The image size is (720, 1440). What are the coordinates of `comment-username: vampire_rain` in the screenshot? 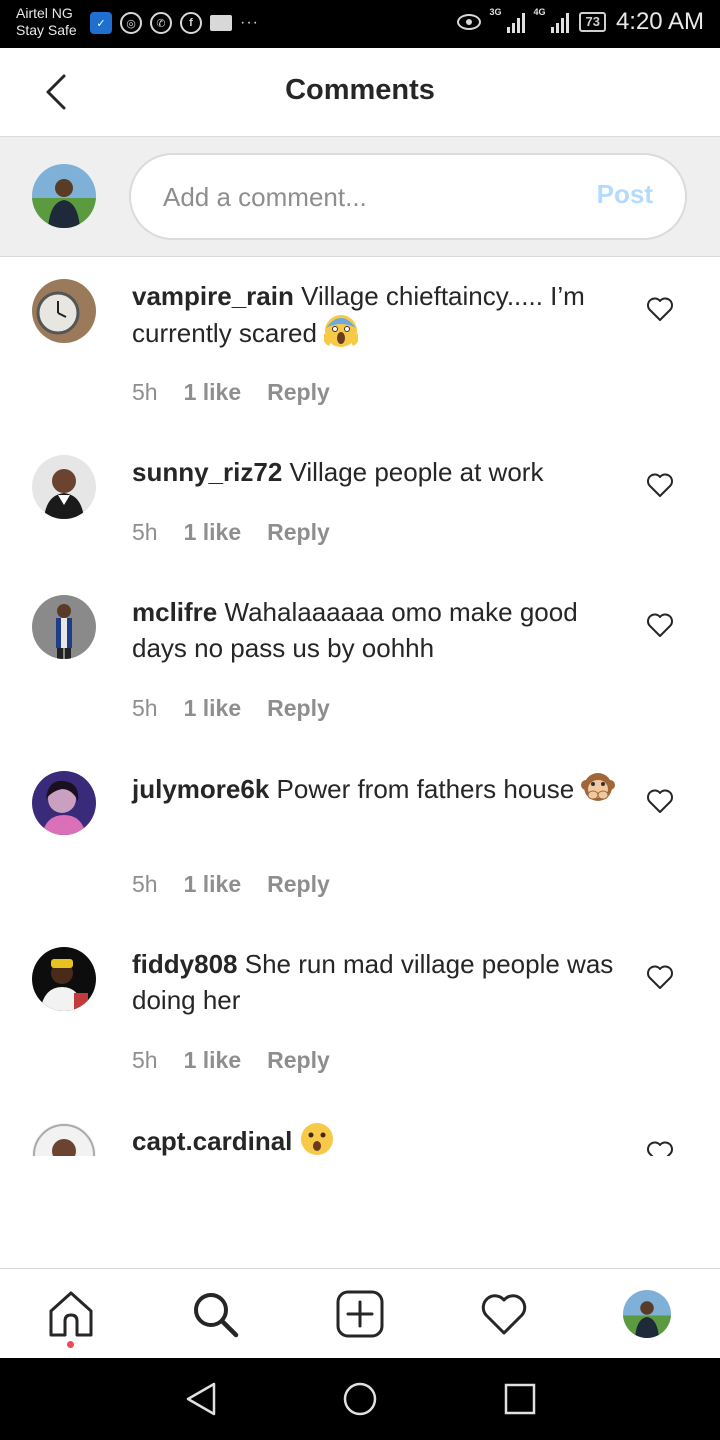 It's located at (213, 296).